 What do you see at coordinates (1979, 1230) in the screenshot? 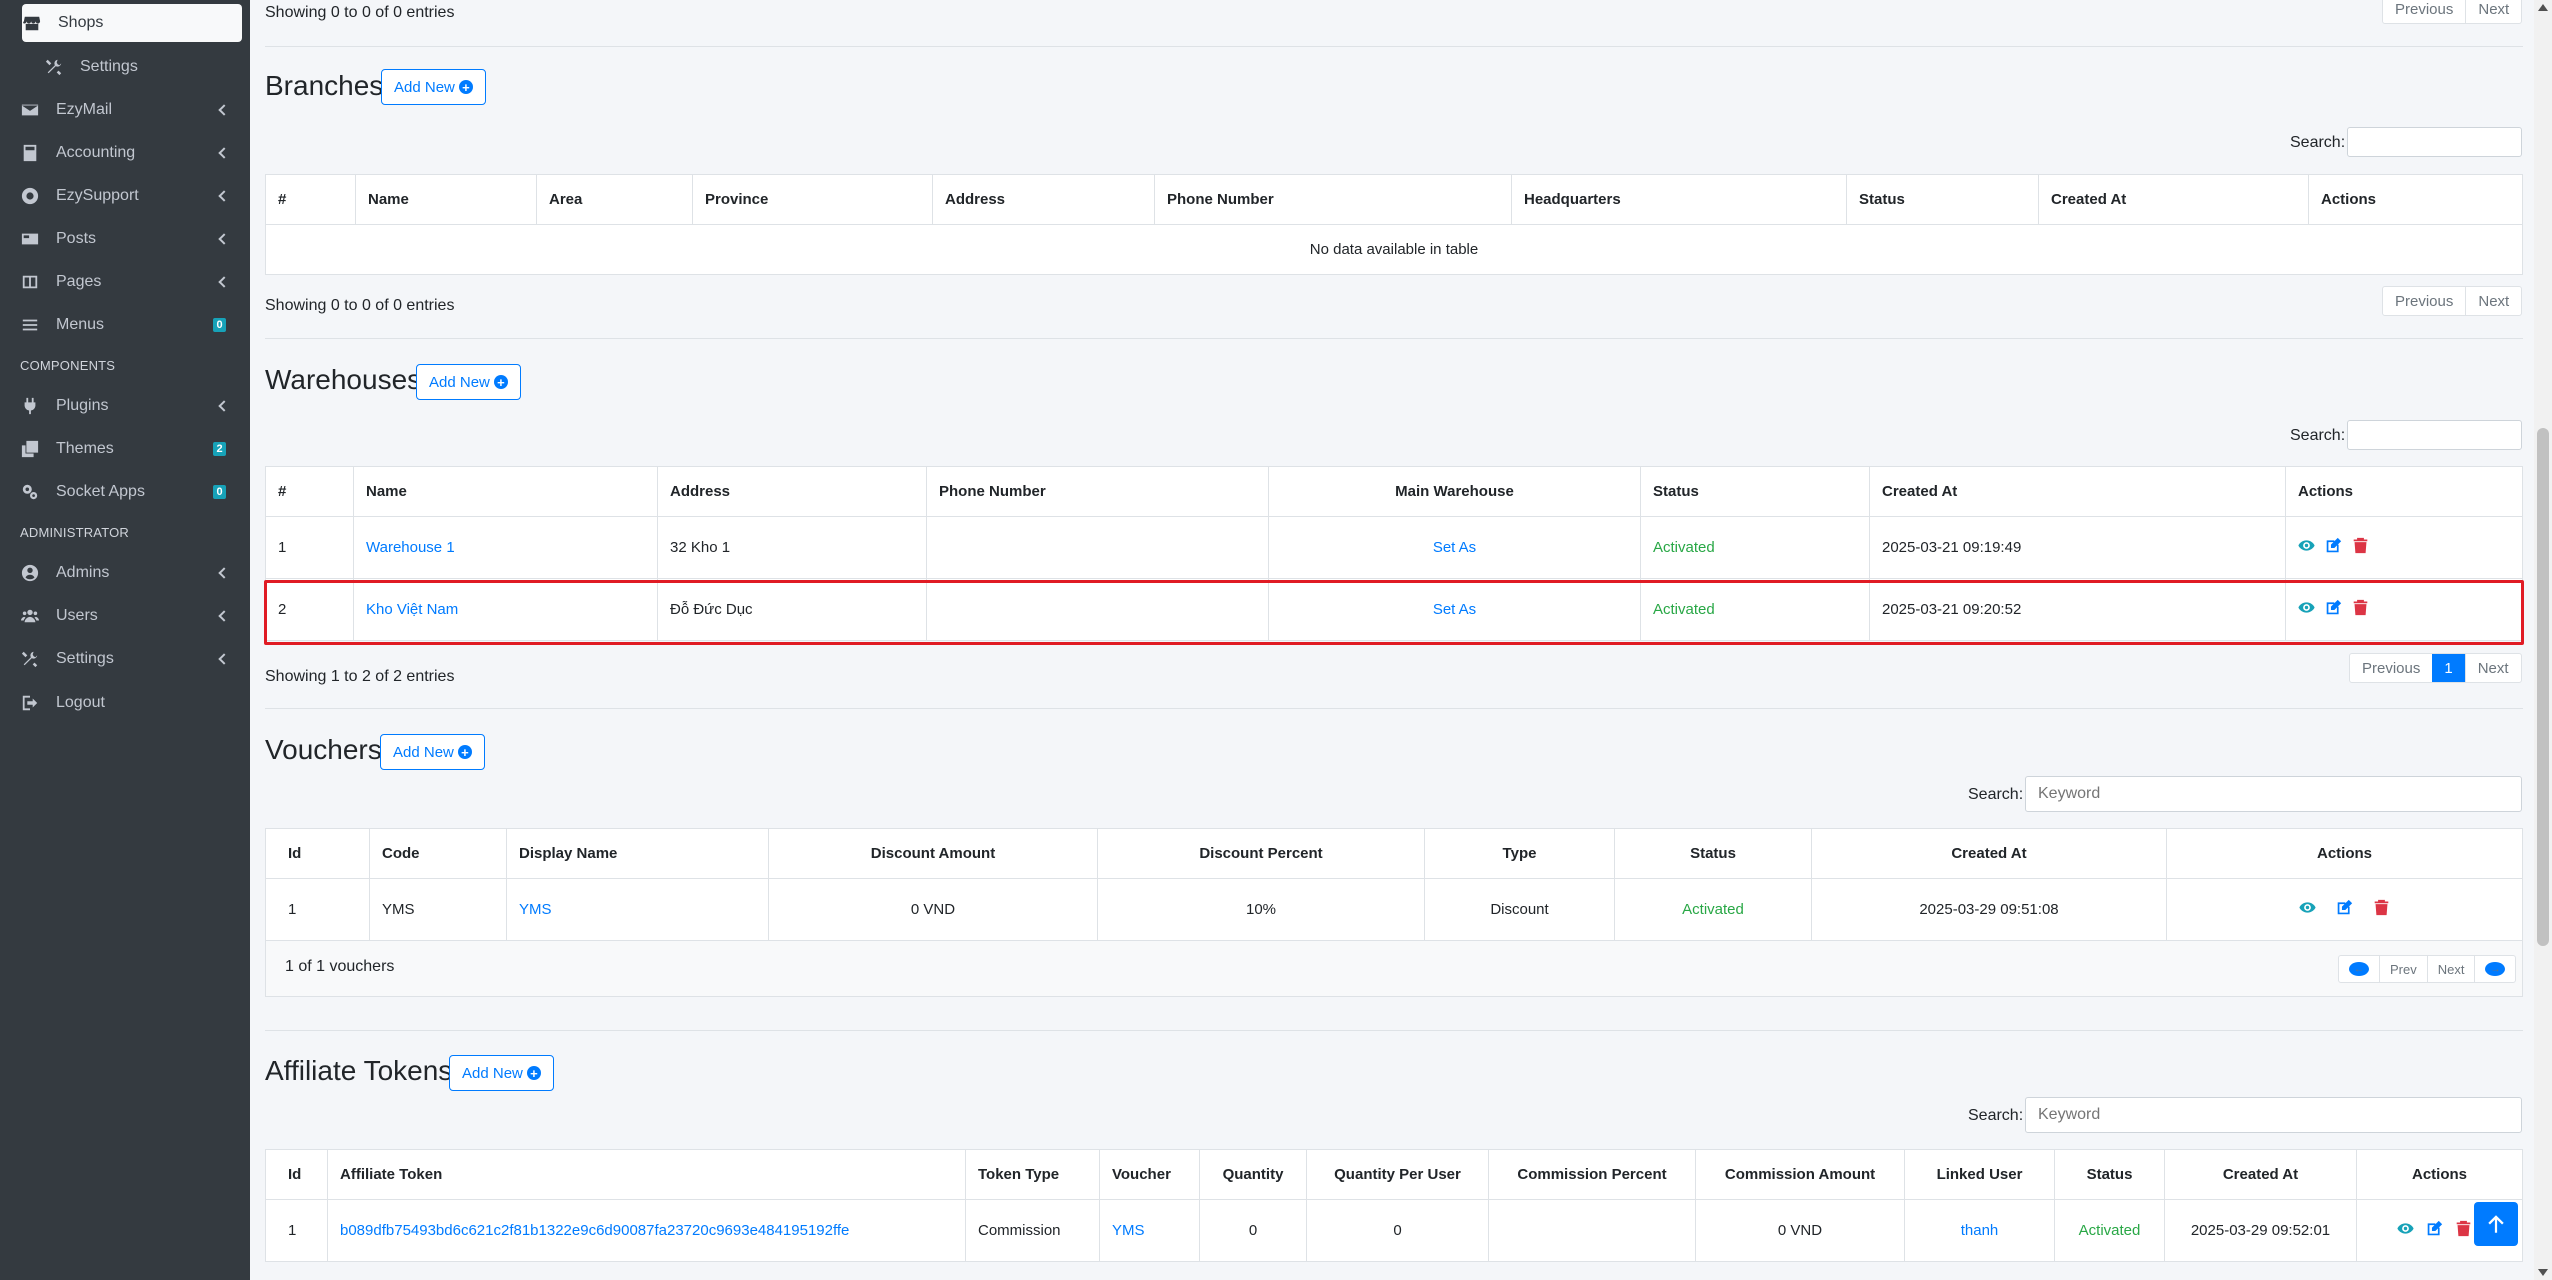
I see `linked-user-link: thanh` at bounding box center [1979, 1230].